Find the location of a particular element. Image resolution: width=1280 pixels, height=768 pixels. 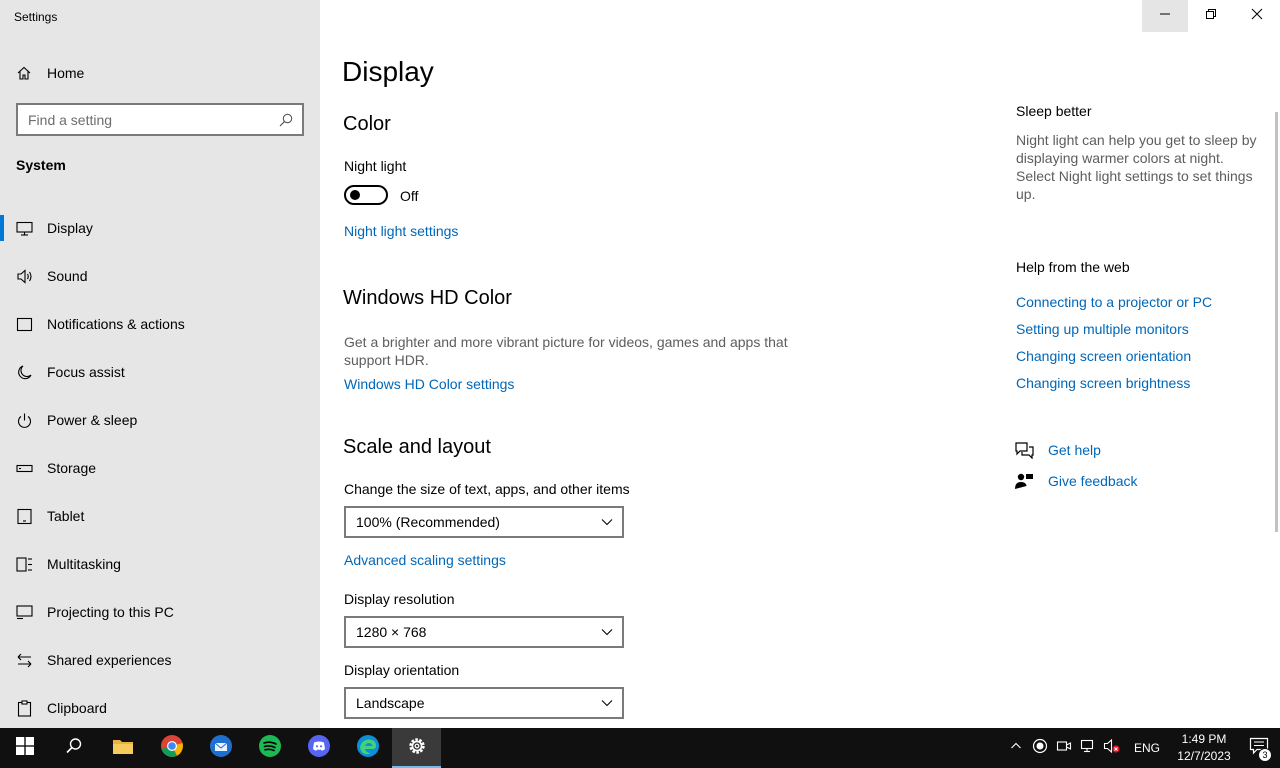

system-tray: ENG 1:49 PM 12/7/2023 3 is located at coordinates (1142, 748).